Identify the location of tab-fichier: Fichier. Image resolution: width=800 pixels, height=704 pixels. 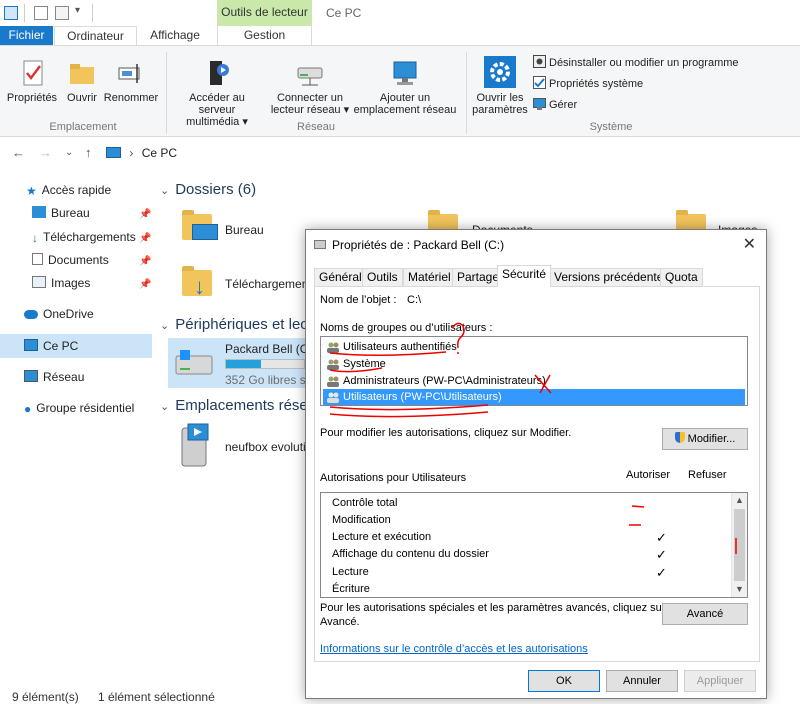
(26, 36).